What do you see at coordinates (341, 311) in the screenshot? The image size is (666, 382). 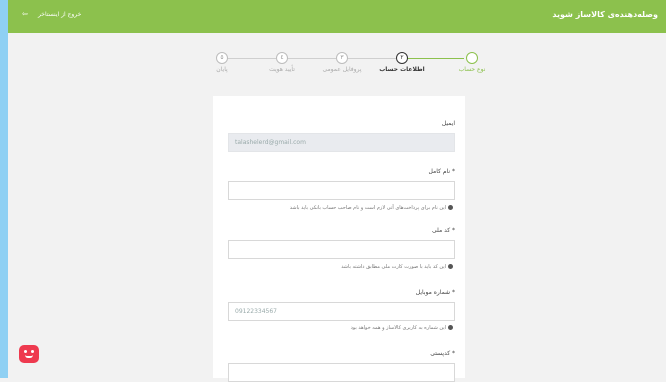 I see `mobile-input: 09122334567` at bounding box center [341, 311].